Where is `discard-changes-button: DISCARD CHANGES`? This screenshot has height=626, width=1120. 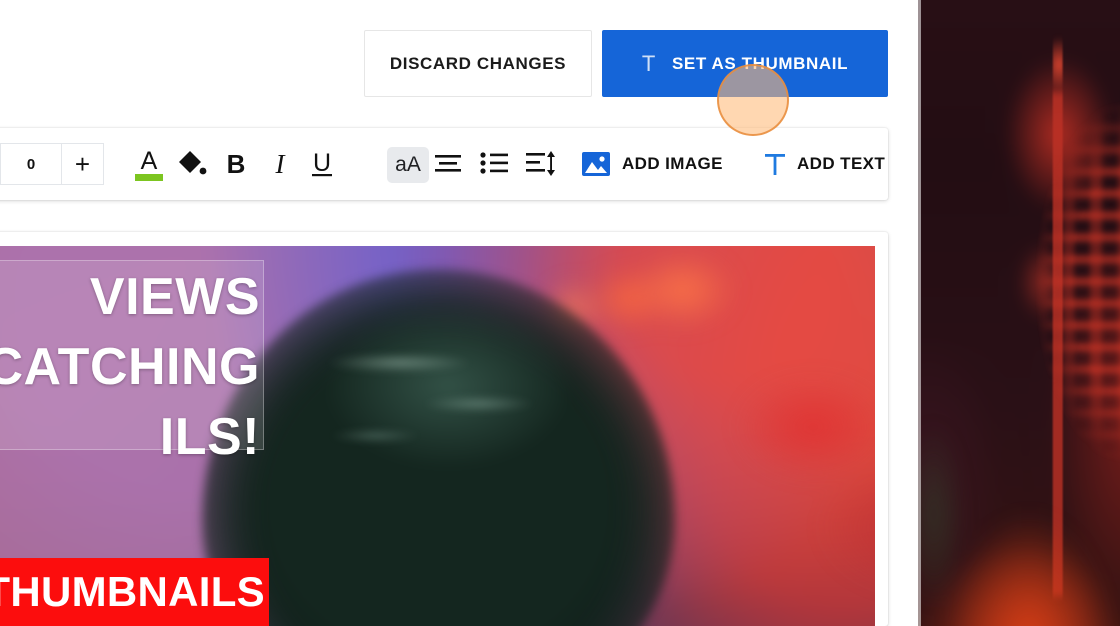
discard-changes-button: DISCARD CHANGES is located at coordinates (478, 63).